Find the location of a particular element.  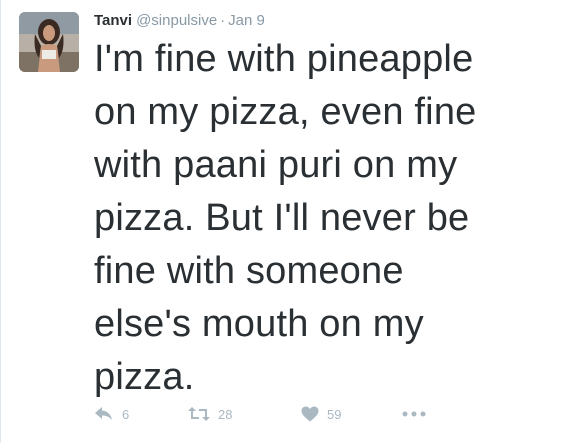

user-handle: @sinpulsive is located at coordinates (176, 20).